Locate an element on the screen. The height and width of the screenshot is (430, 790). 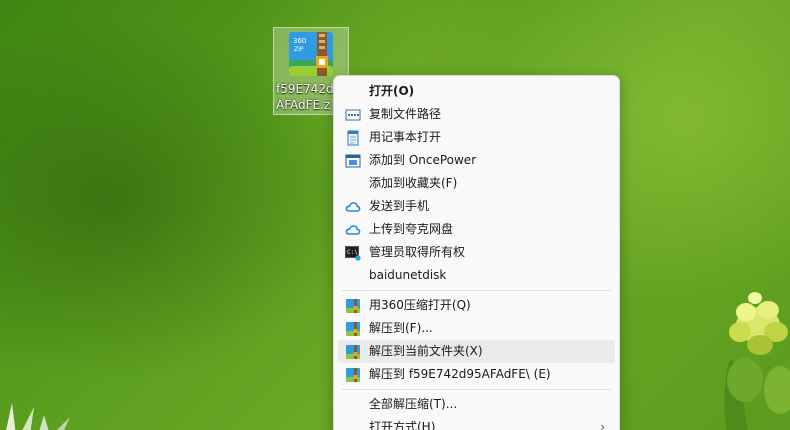
menu-item-send-to-phone: 发送到手机 is located at coordinates (476, 206).